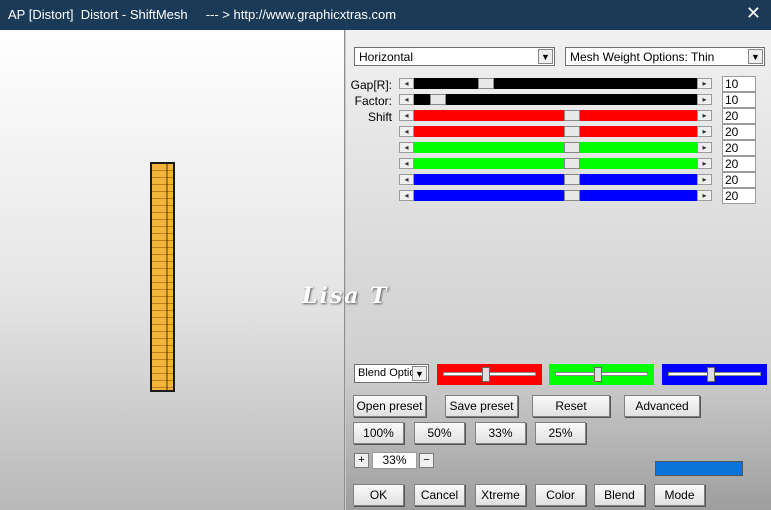 The image size is (771, 510). What do you see at coordinates (439, 495) in the screenshot?
I see `cancel-button: Cancel` at bounding box center [439, 495].